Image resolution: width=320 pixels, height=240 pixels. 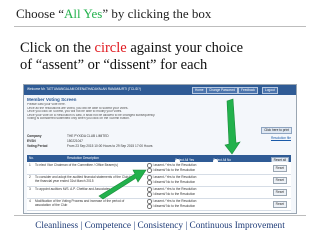 What do you see at coordinates (248, 90) in the screenshot?
I see `feedback-button: Feedback` at bounding box center [248, 90].